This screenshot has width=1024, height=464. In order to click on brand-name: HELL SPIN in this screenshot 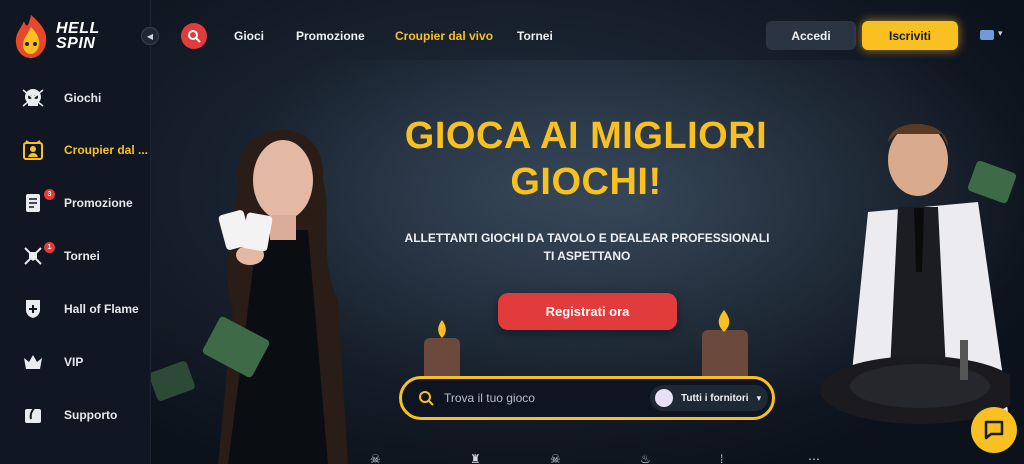, I will do `click(78, 36)`.